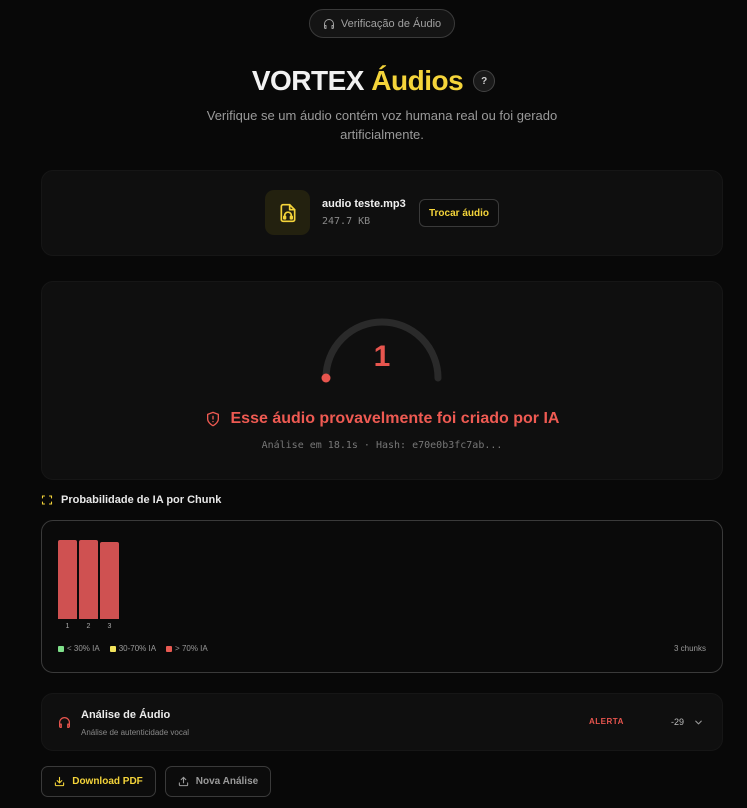 The height and width of the screenshot is (808, 747). I want to click on page-title: VORTEX Áudios, so click(357, 81).